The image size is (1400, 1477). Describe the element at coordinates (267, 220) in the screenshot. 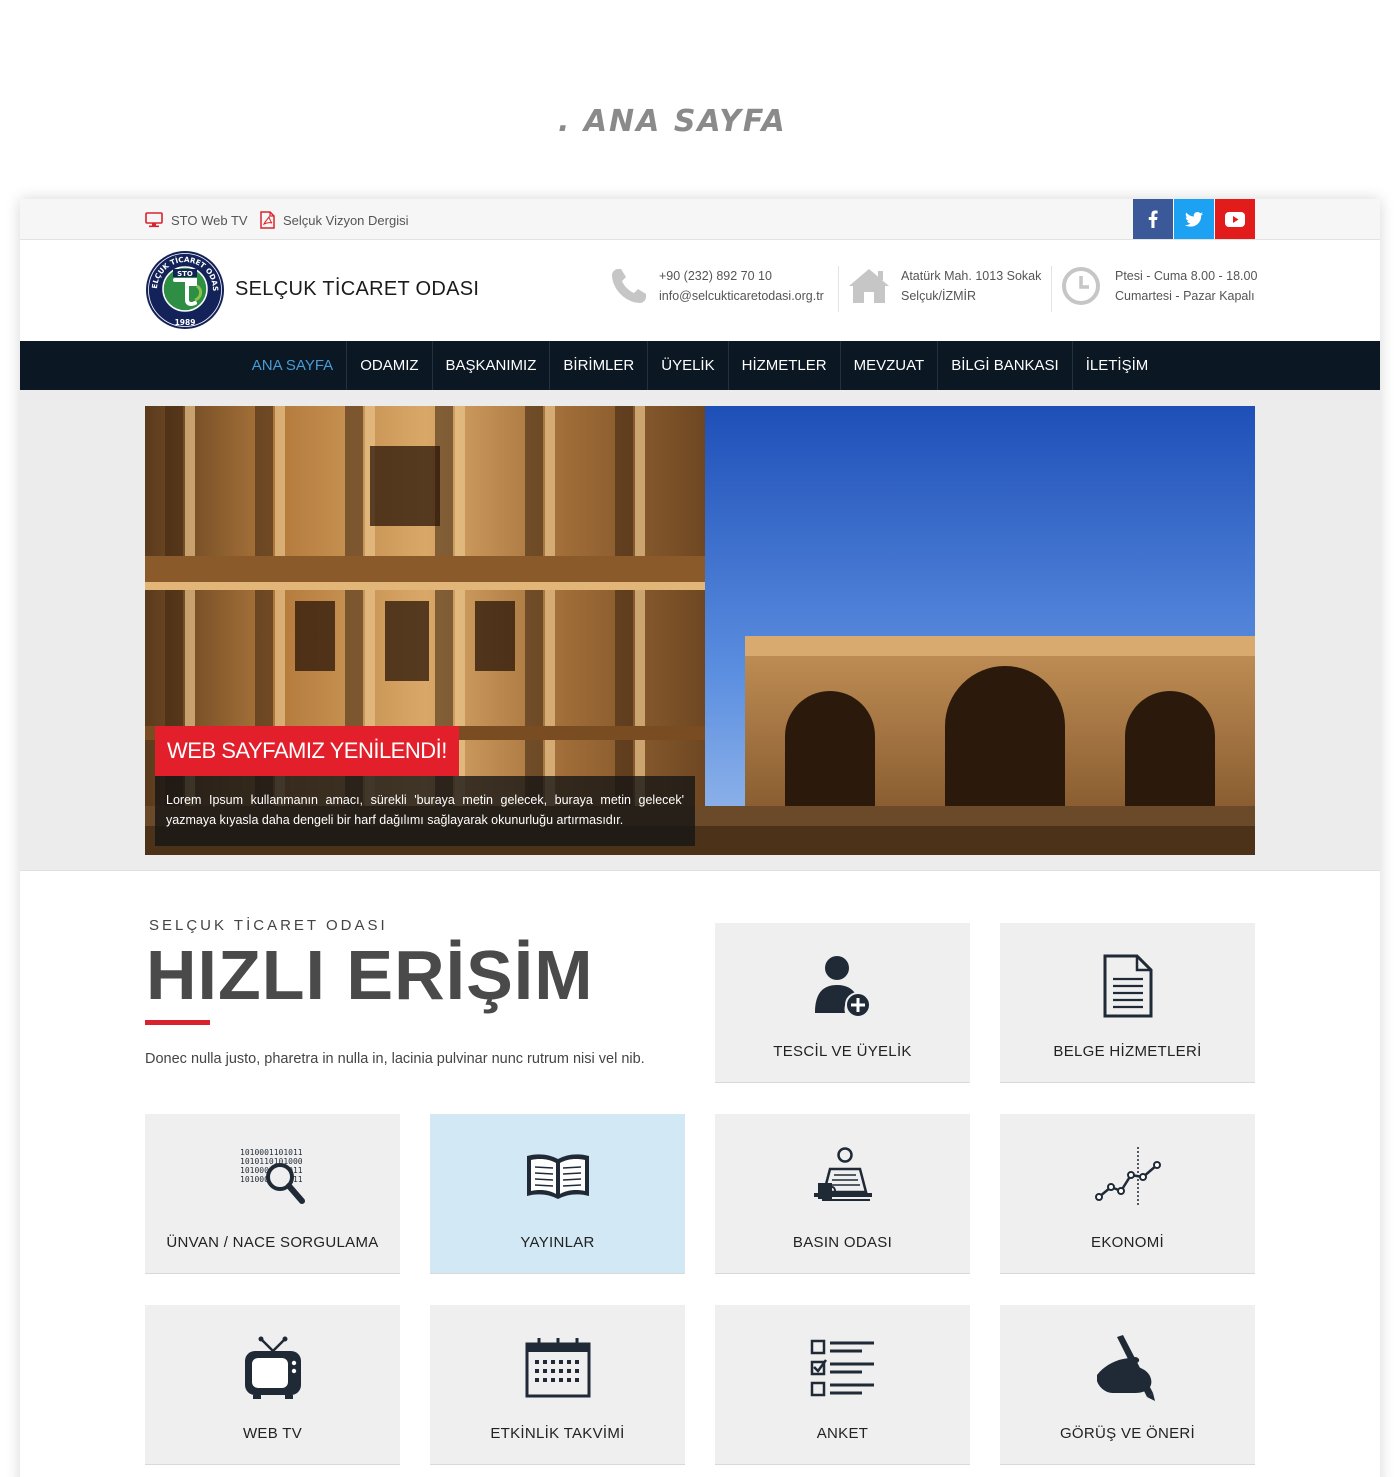

I see `pdf-icon` at that location.